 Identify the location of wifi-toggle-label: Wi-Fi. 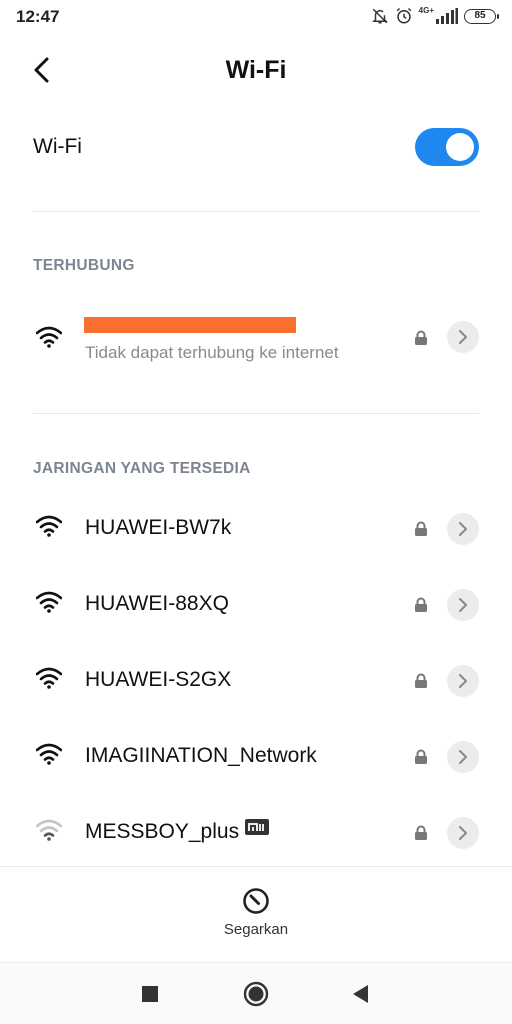
(57, 146).